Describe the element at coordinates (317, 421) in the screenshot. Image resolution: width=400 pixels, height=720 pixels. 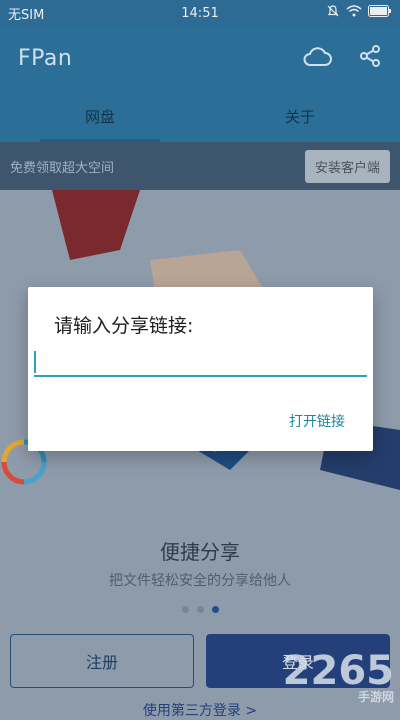
I see `open-link-button: 打开链接` at that location.